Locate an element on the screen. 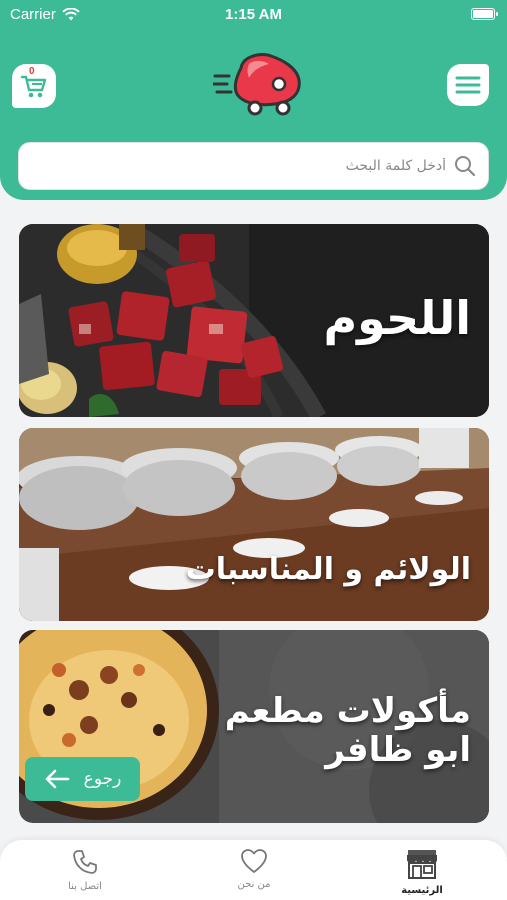 This screenshot has width=507, height=900. back-button: رجوع is located at coordinates (82, 779).